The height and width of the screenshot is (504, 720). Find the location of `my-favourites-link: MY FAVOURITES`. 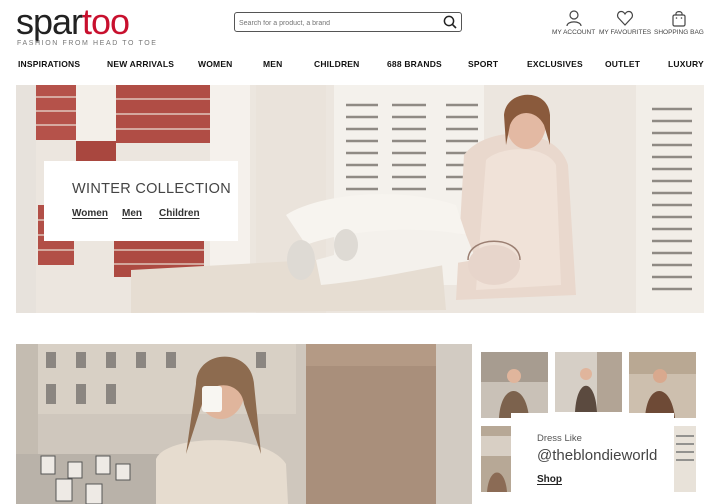

my-favourites-link: MY FAVOURITES is located at coordinates (625, 22).